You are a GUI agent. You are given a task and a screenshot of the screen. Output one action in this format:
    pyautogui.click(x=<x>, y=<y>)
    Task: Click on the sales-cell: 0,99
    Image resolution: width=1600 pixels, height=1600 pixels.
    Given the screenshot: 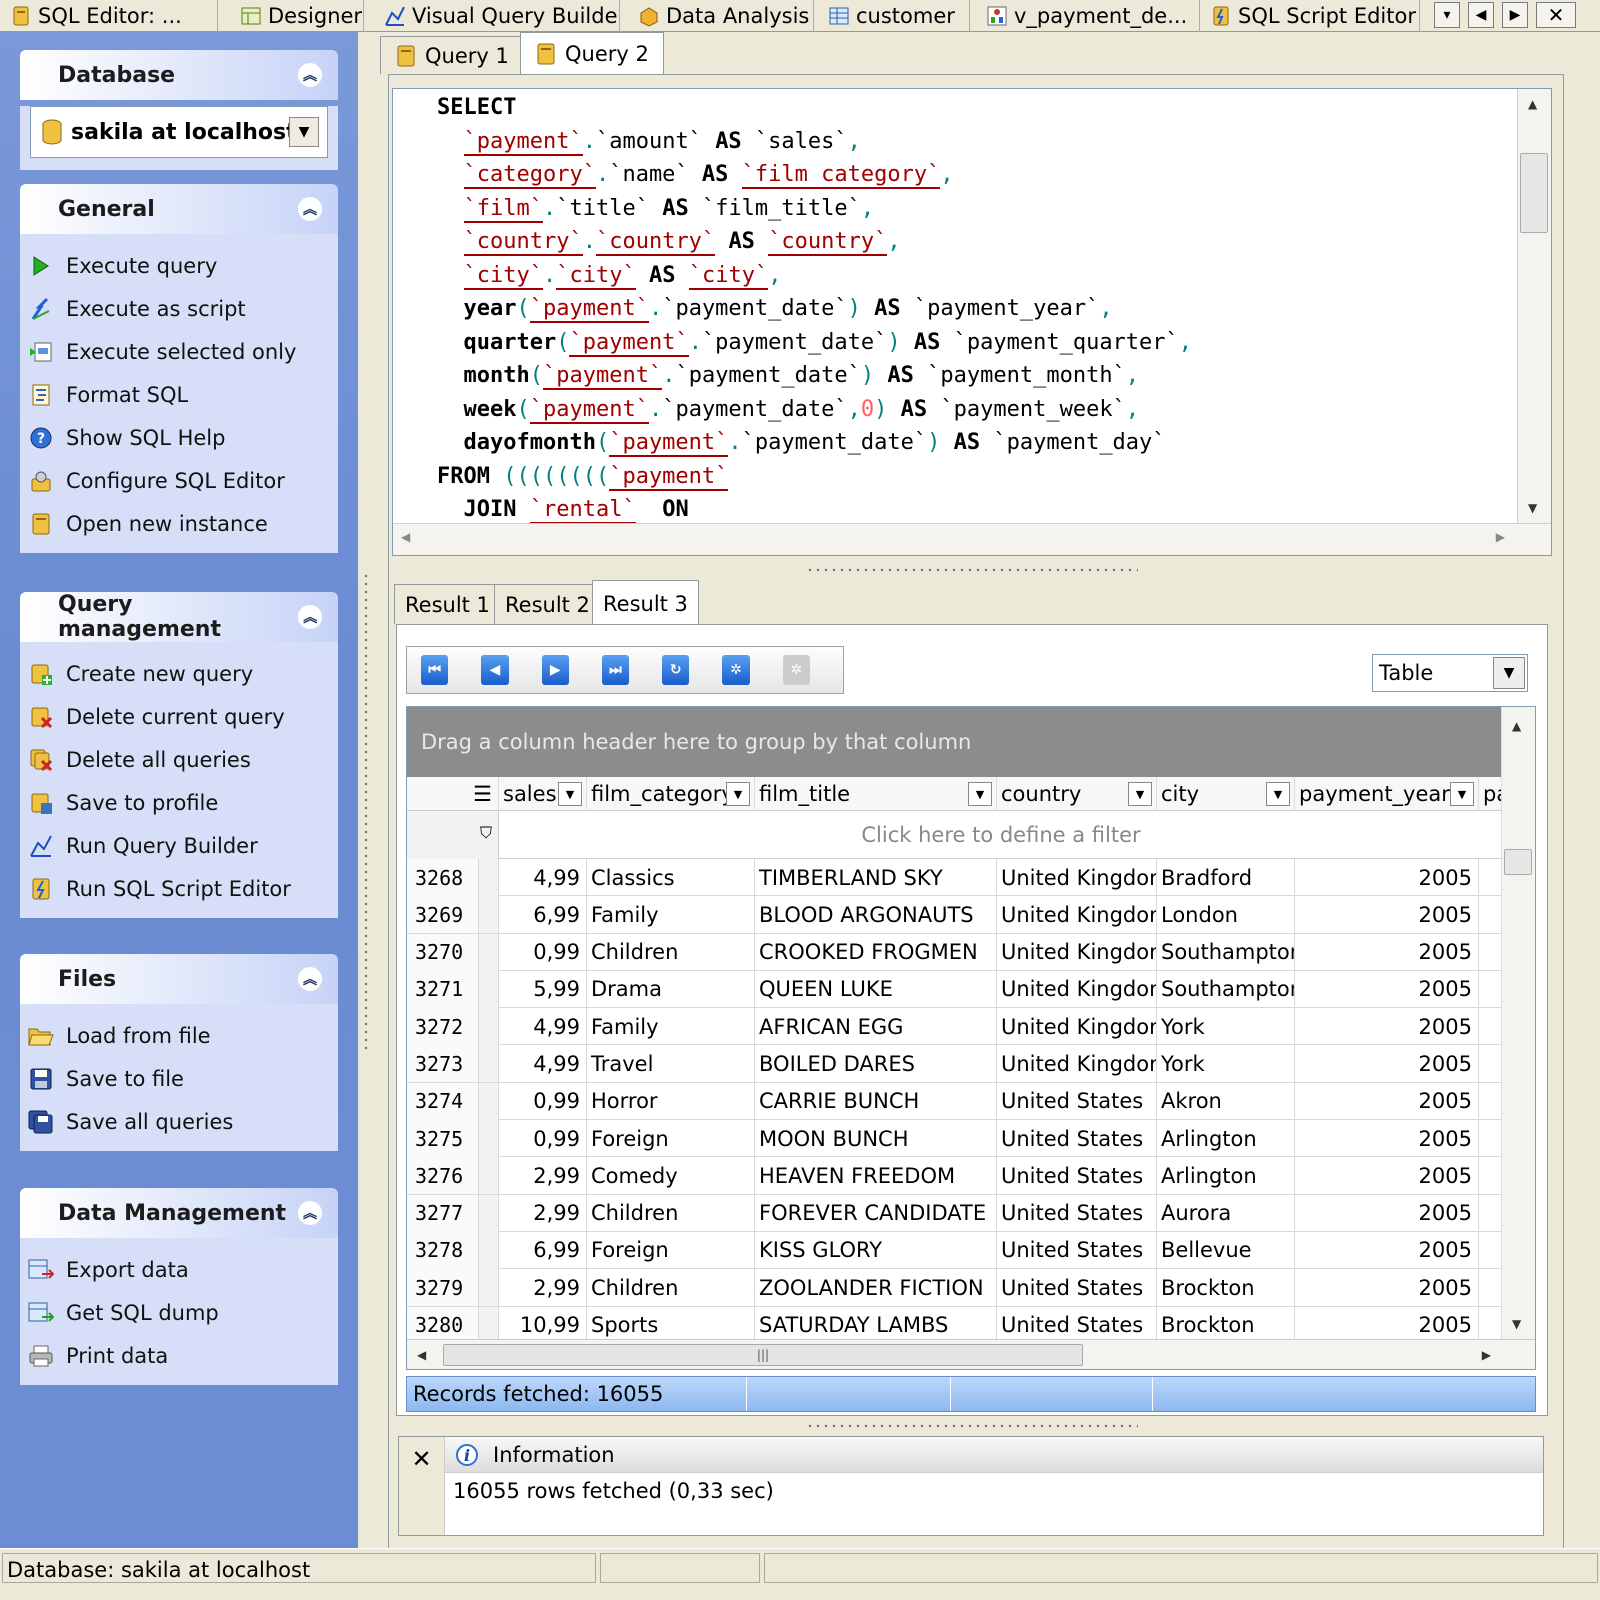 What is the action you would take?
    pyautogui.click(x=543, y=1101)
    